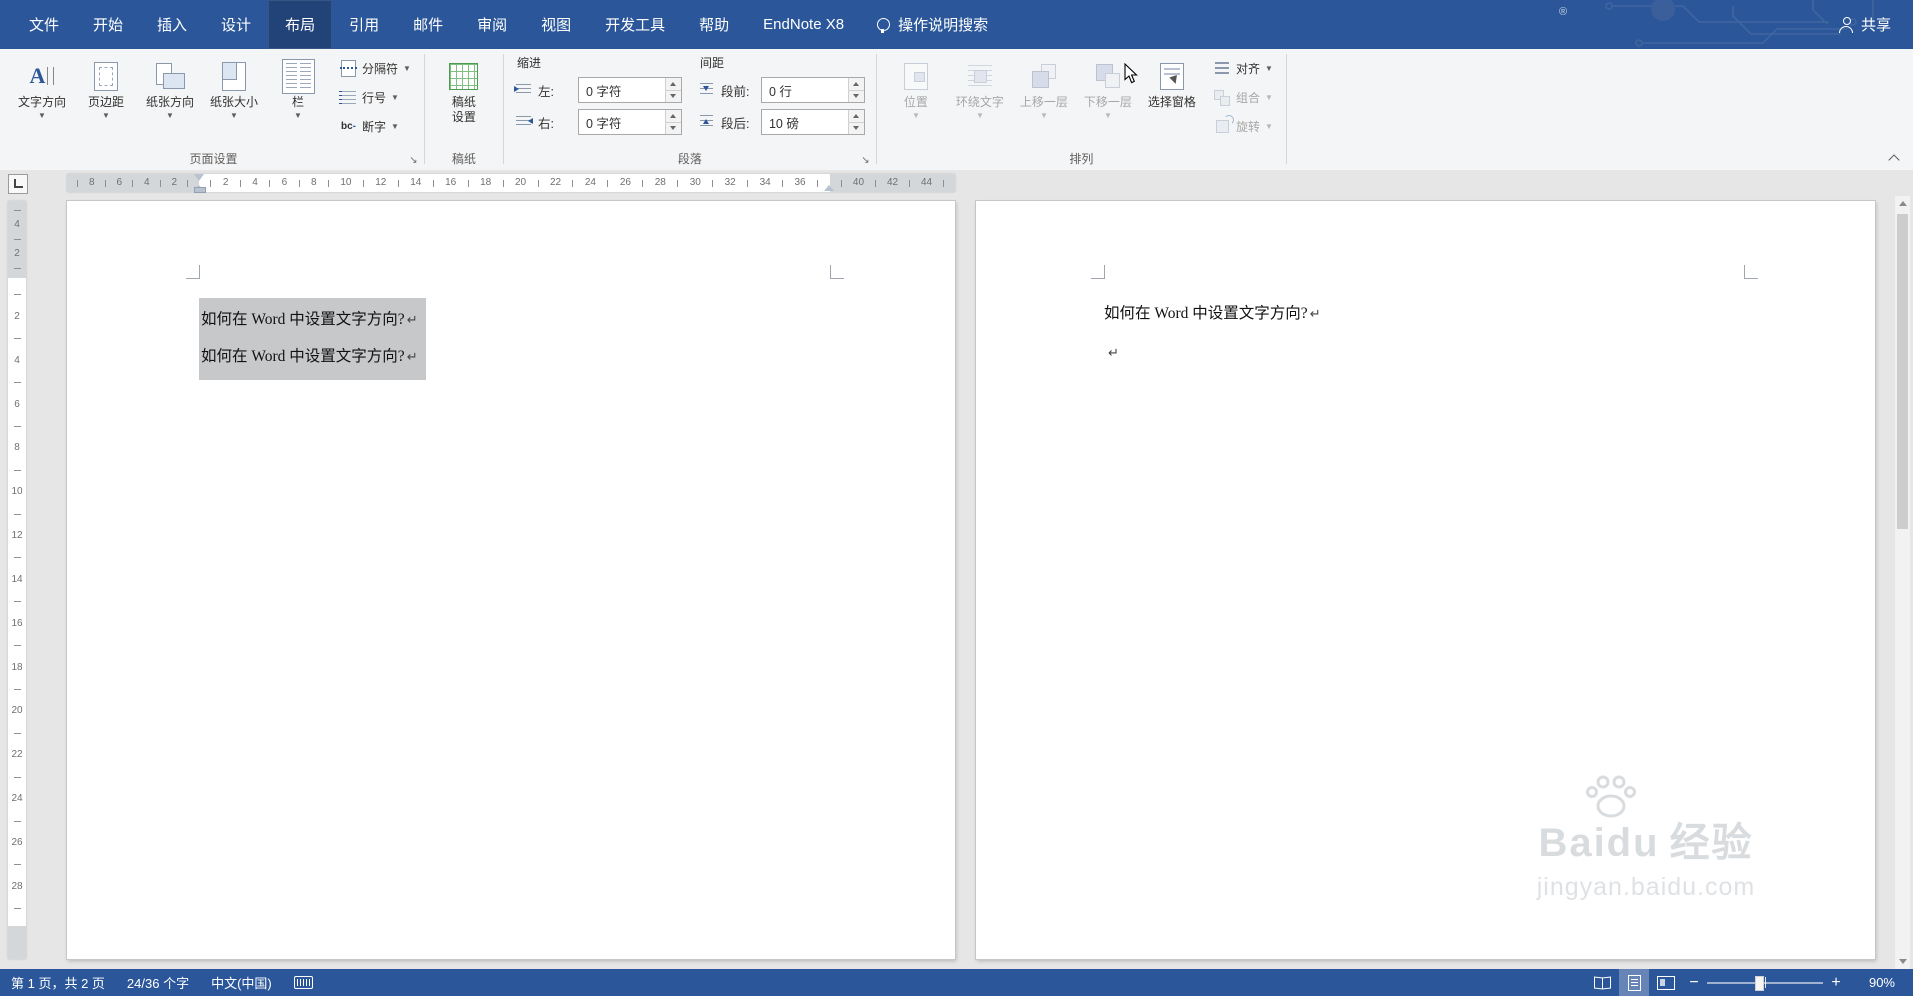  What do you see at coordinates (170, 102) in the screenshot?
I see `orientation-button: 纸张方向 ▼` at bounding box center [170, 102].